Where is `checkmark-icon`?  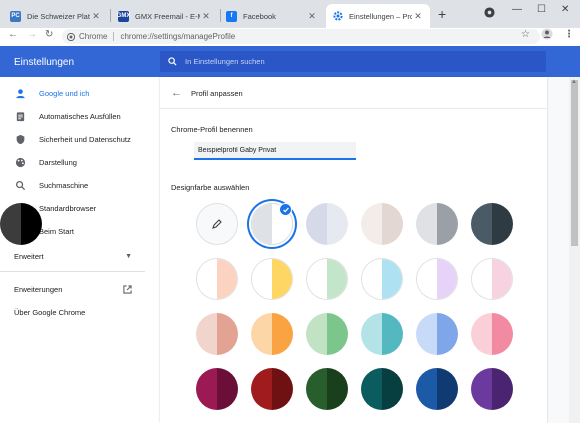
checkmark-icon is located at coordinates (285, 209).